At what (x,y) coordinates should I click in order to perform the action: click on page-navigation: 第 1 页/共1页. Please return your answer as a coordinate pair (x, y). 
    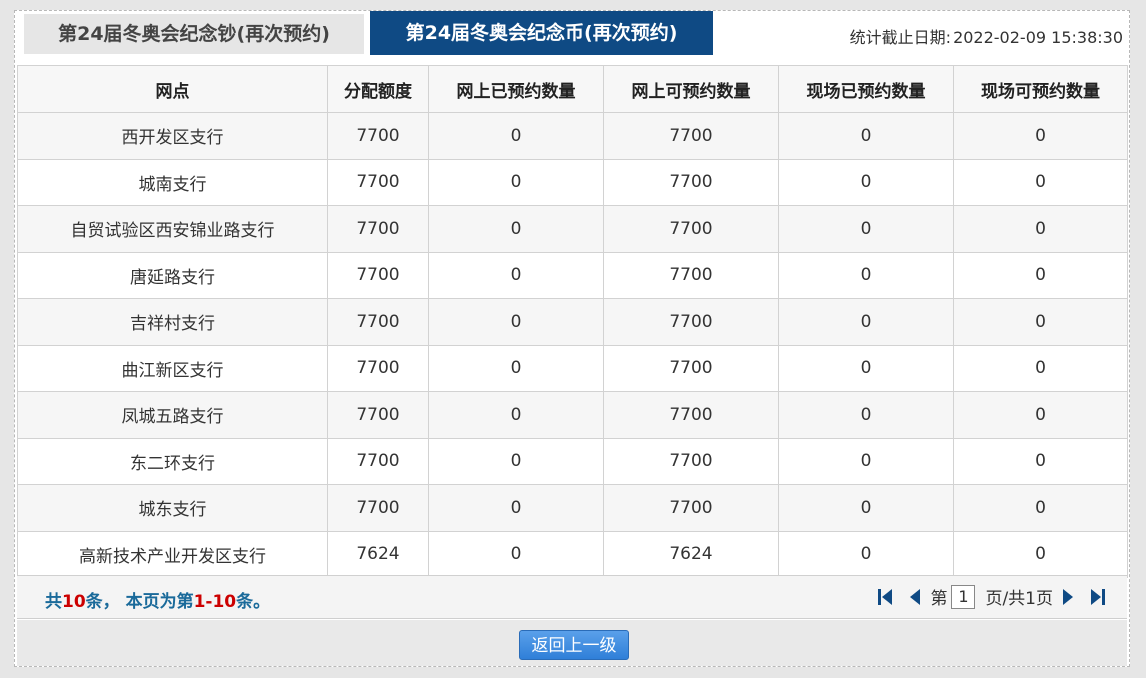
    Looking at the image, I should click on (991, 596).